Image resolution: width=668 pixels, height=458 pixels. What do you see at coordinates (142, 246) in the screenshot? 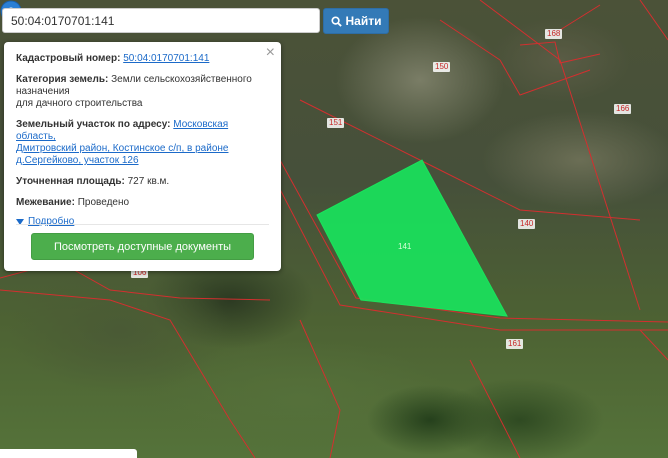
I see `view-documents-button: Посмотреть доступные документы` at bounding box center [142, 246].